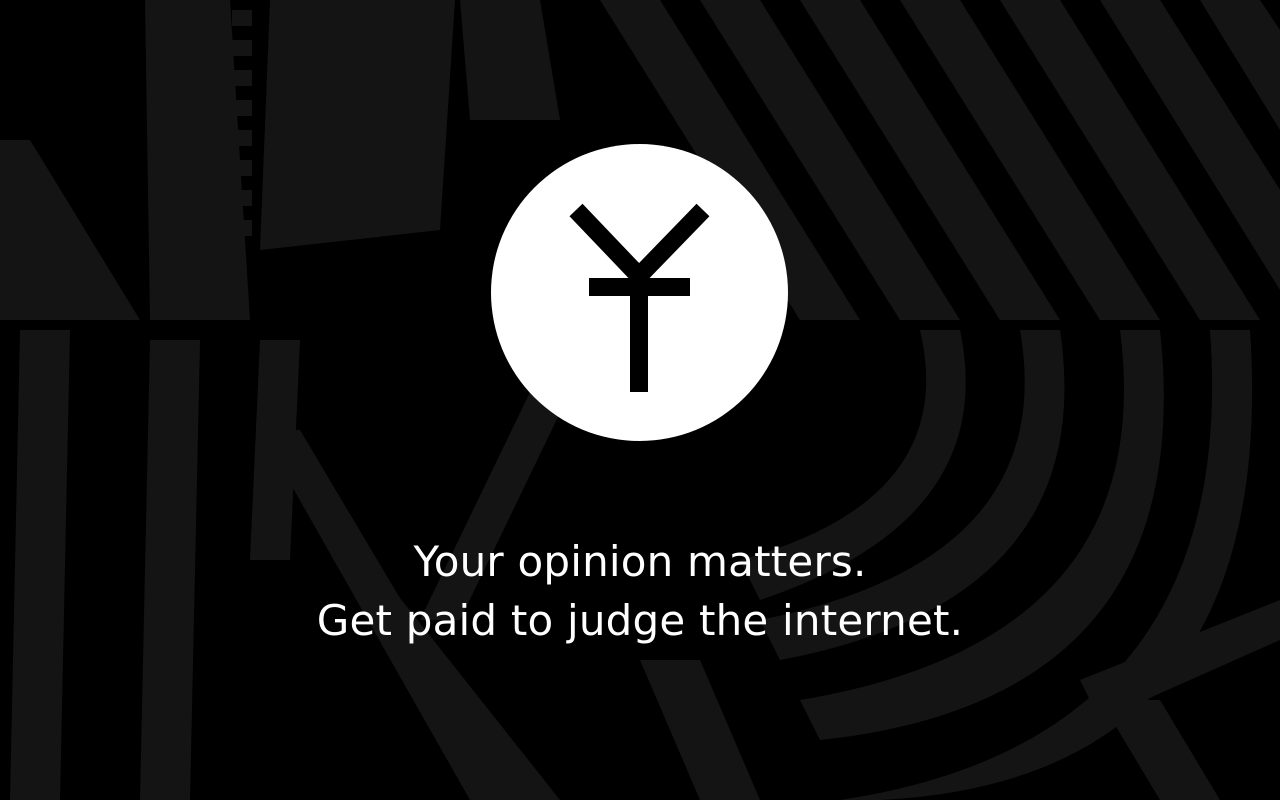 Image resolution: width=1280 pixels, height=800 pixels. Describe the element at coordinates (639, 297) in the screenshot. I see `y-glyph-icon` at that location.